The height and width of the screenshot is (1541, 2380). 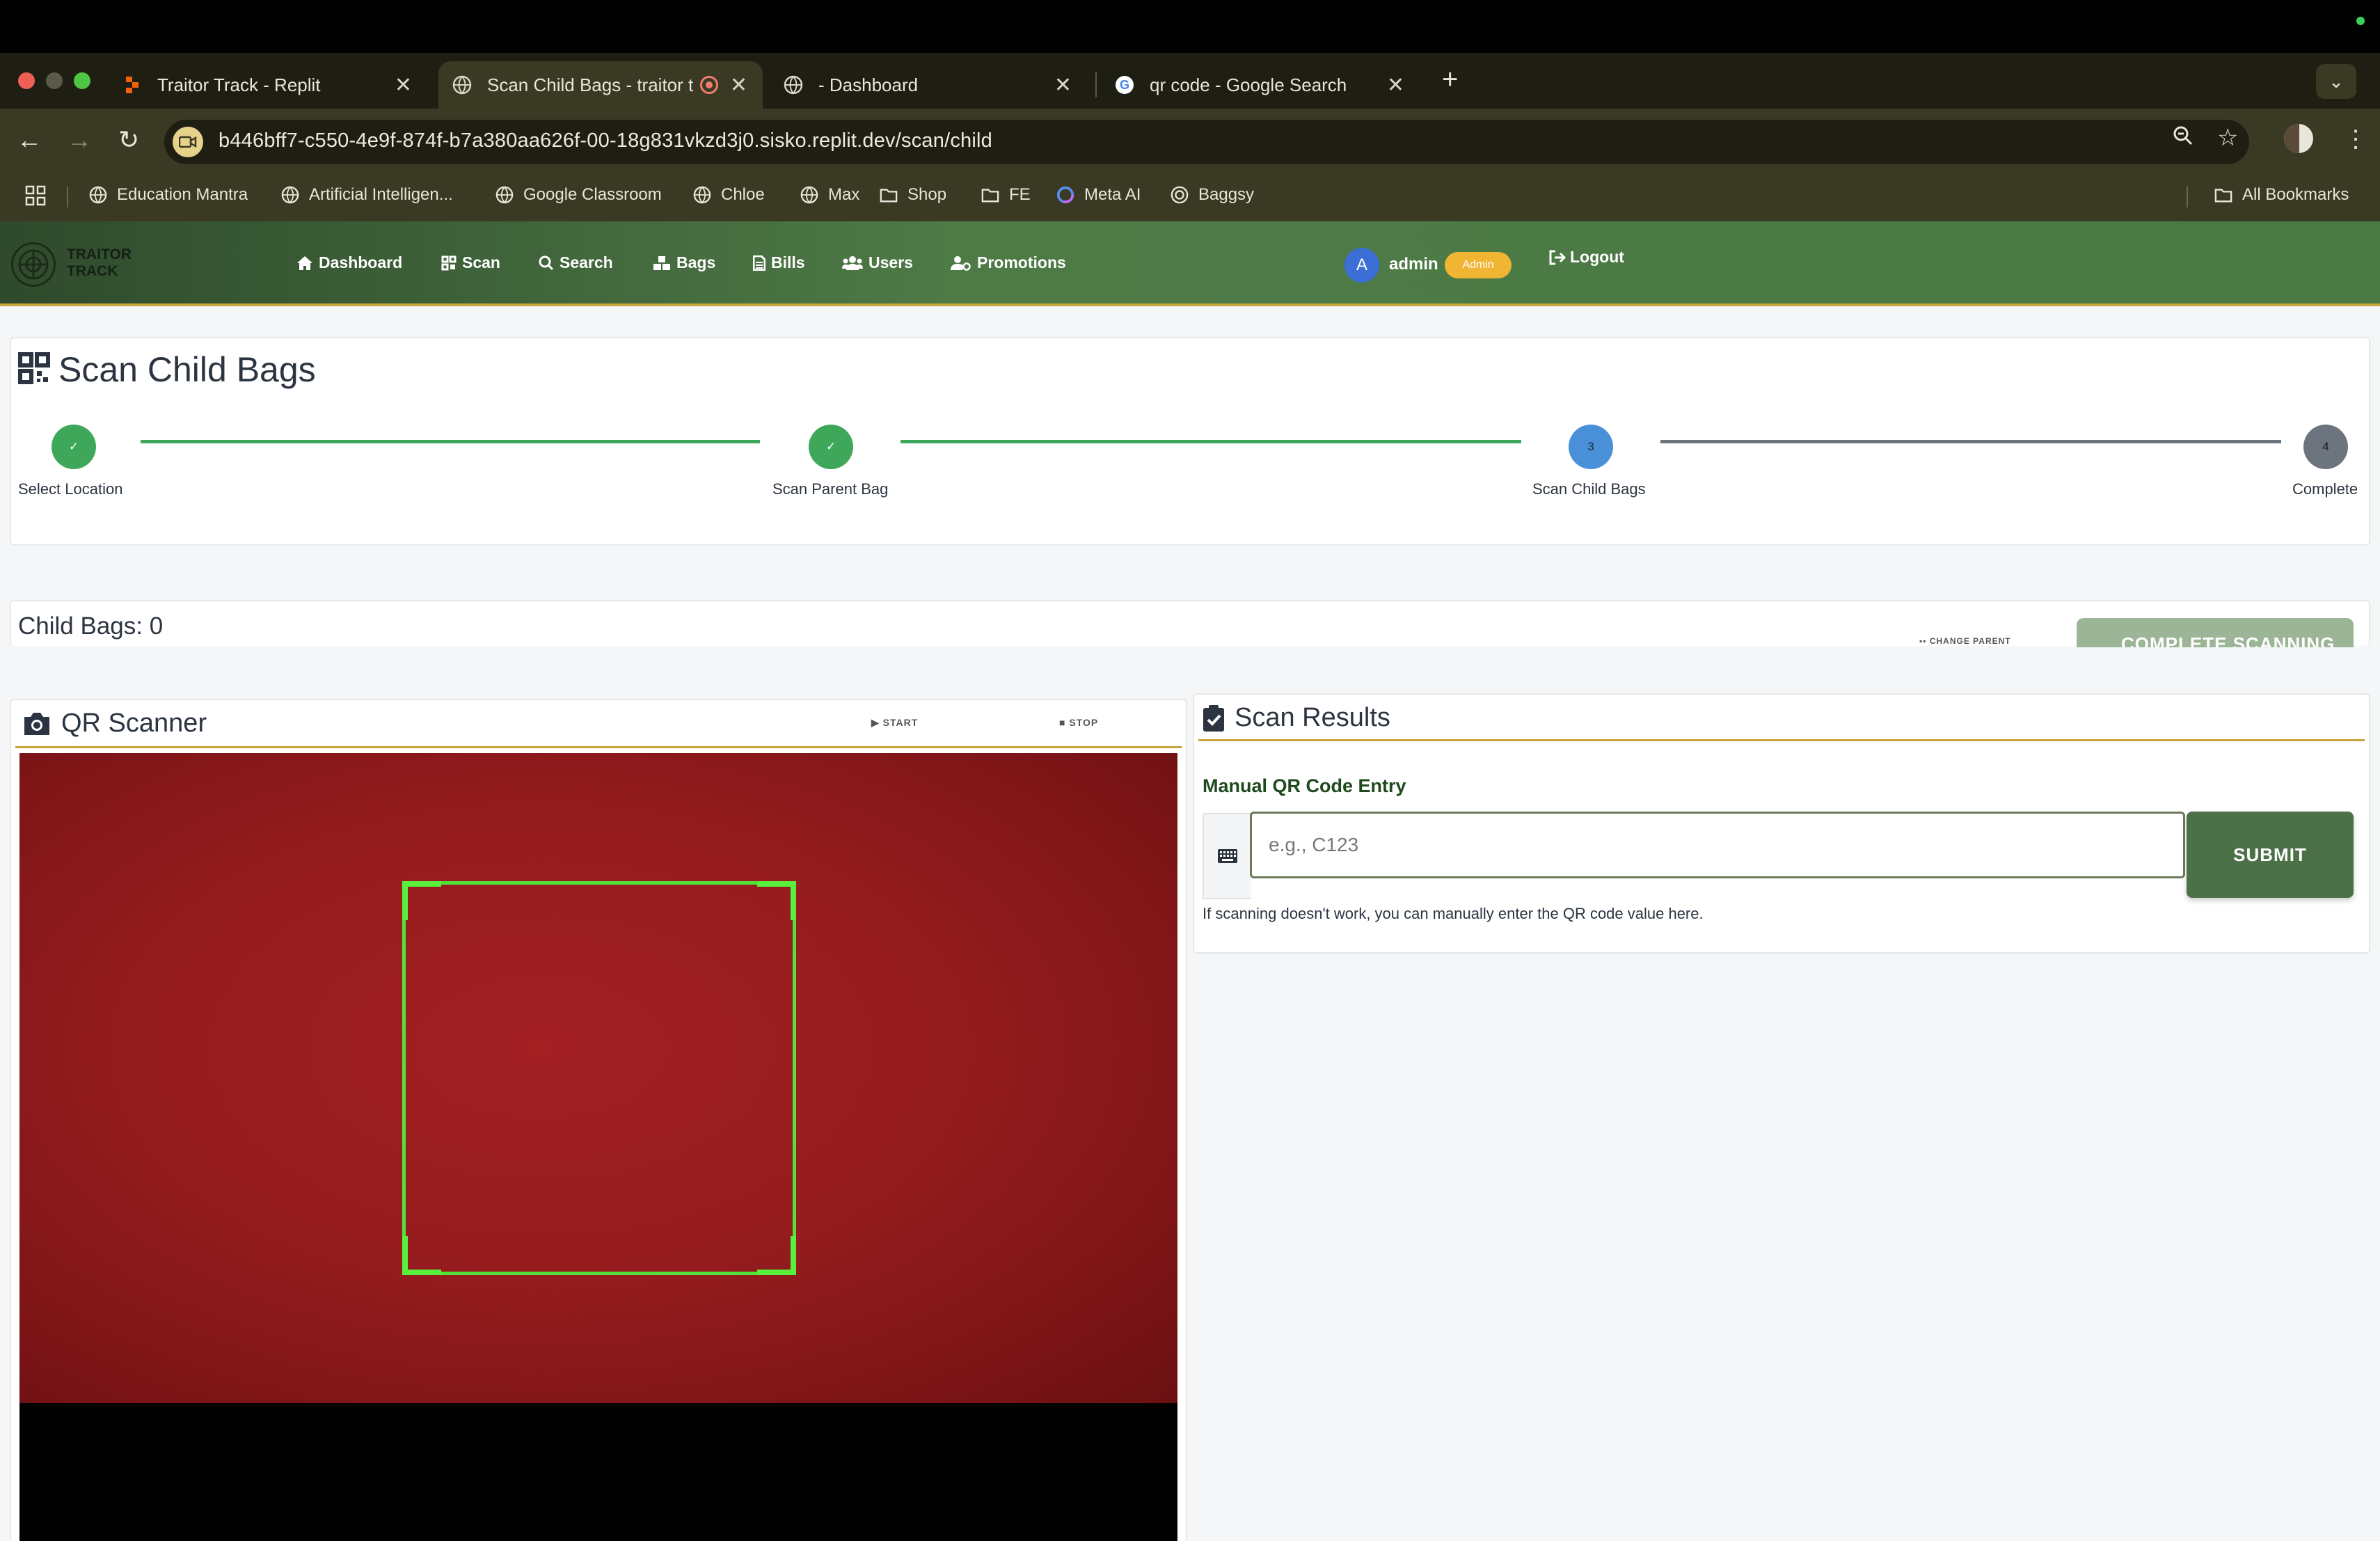 I want to click on tab-separator, so click(x=1096, y=84).